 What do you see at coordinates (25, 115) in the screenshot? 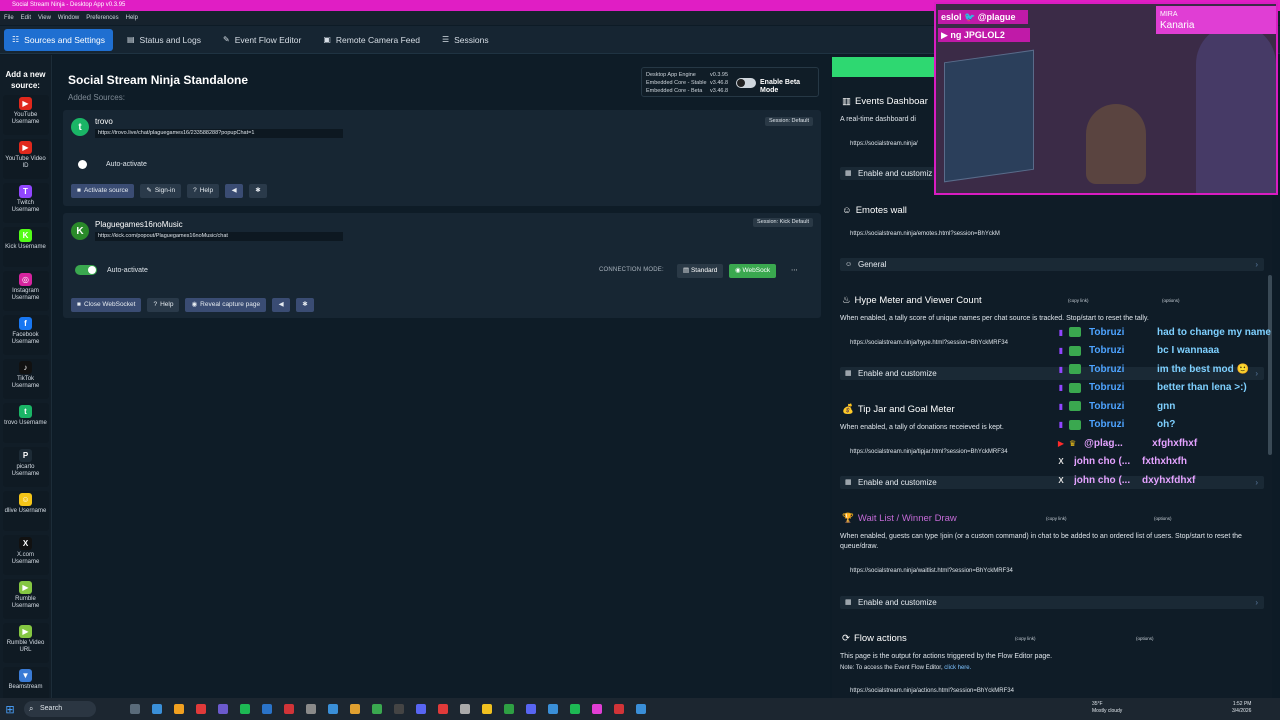
I see `add-source-0: ▶ YouTube Username` at bounding box center [25, 115].